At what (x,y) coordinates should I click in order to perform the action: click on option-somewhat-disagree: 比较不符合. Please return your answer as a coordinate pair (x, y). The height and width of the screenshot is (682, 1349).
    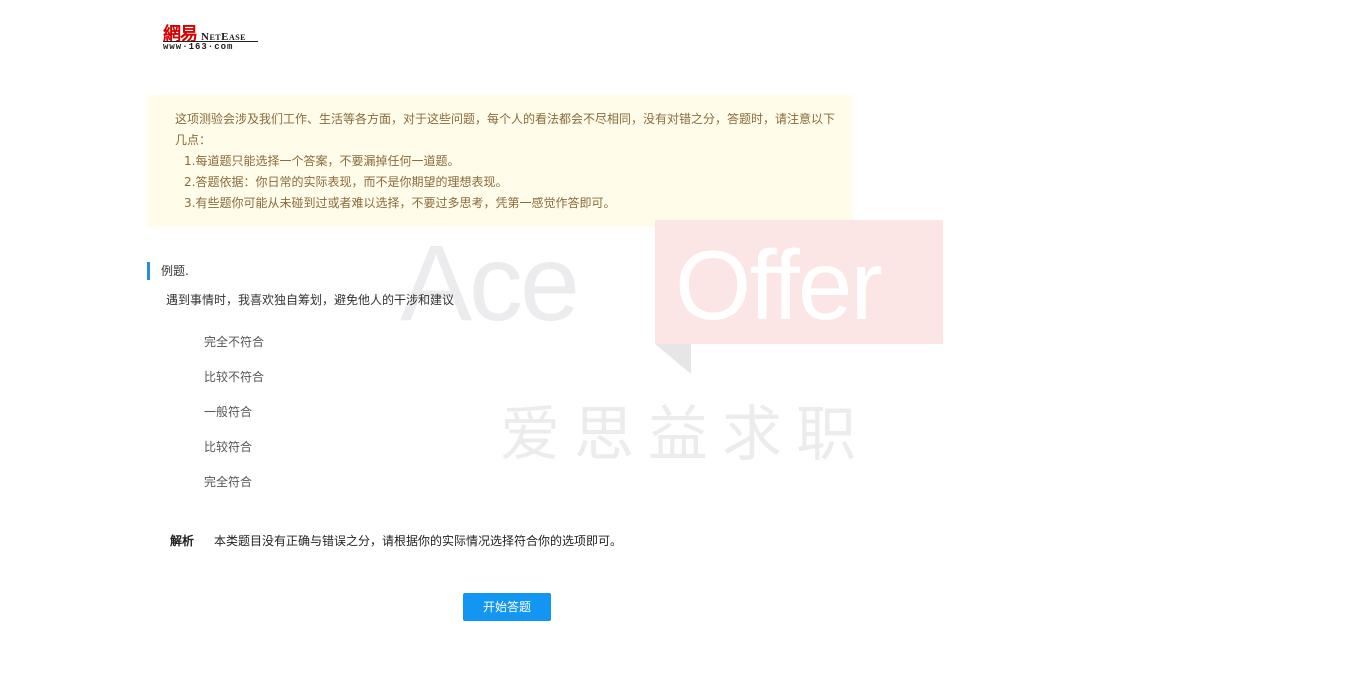
    Looking at the image, I should click on (234, 385).